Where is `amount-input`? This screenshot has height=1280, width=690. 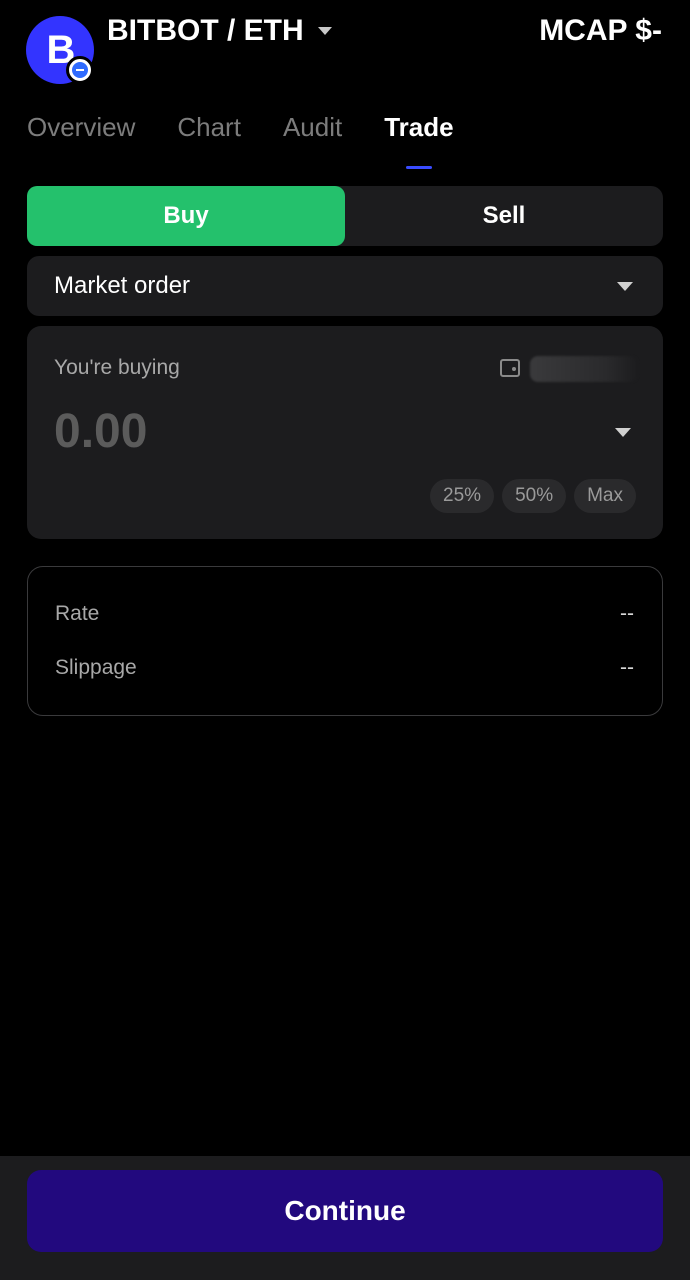 amount-input is located at coordinates (324, 431).